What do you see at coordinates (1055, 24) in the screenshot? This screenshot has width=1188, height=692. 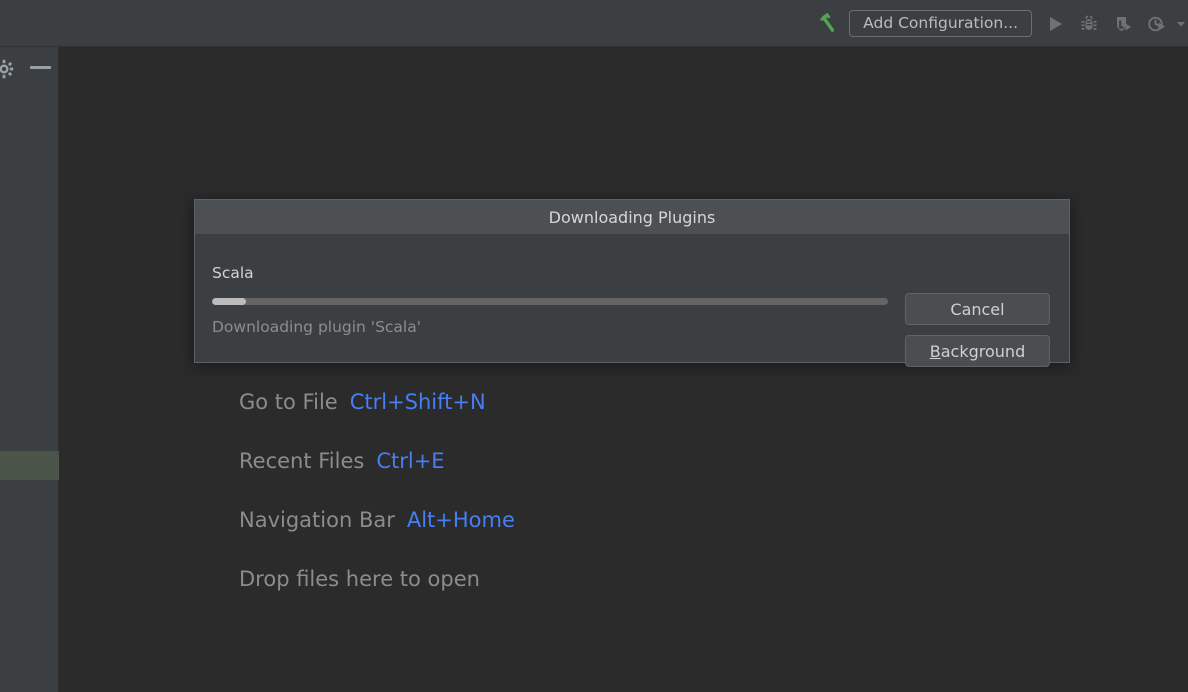 I see `run-icon` at bounding box center [1055, 24].